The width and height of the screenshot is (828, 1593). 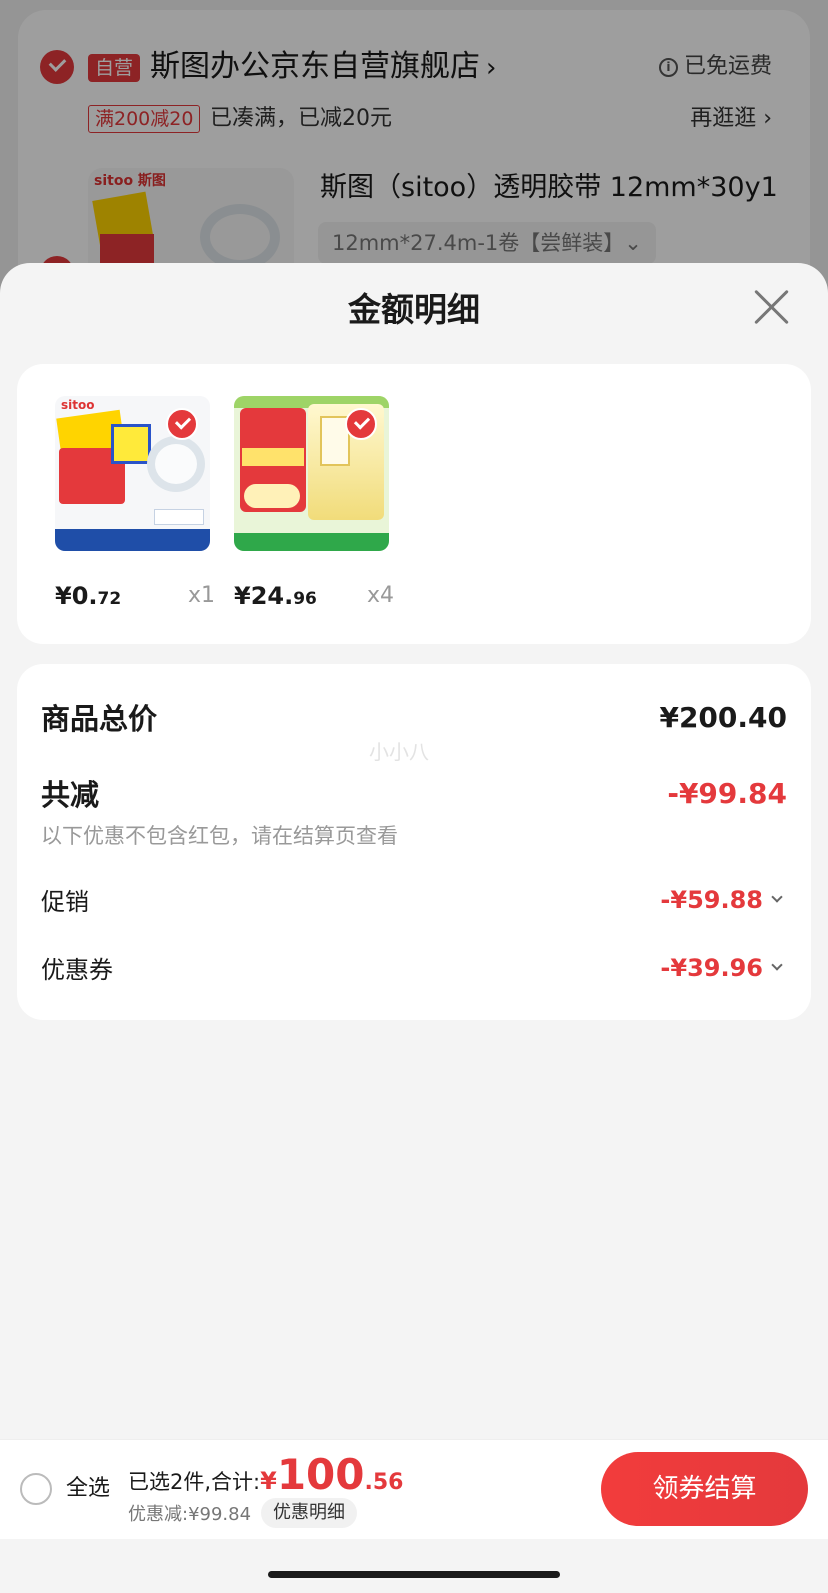 I want to click on select-all-label: 全选, so click(x=88, y=1489).